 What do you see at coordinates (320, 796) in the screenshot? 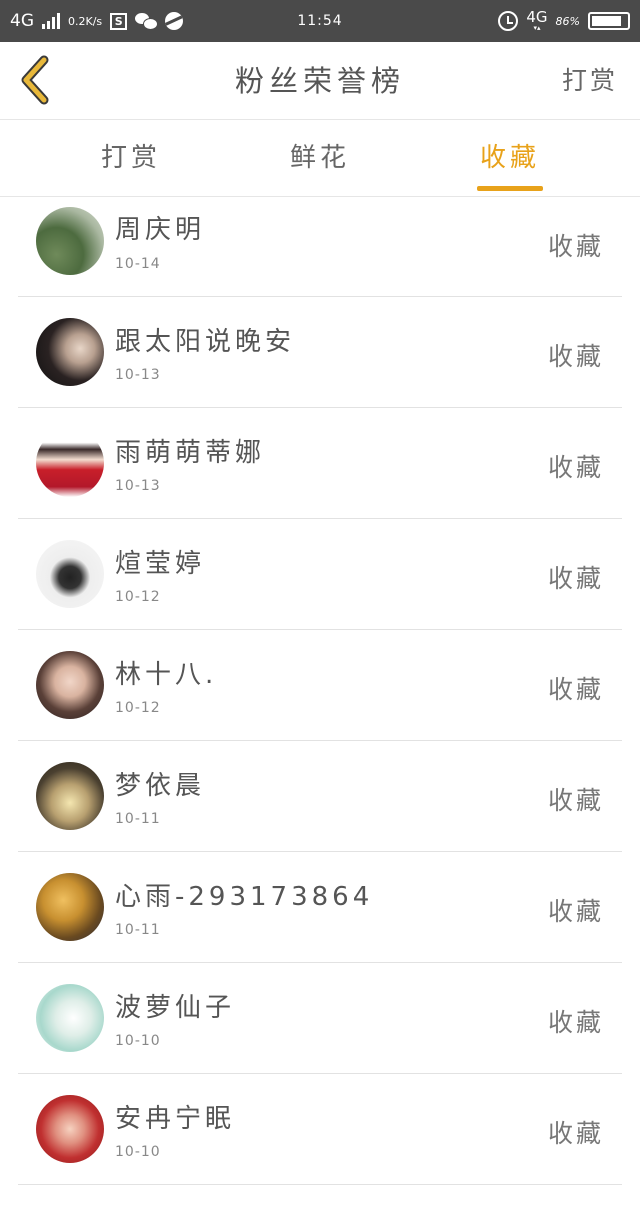
I see `fan-row: 梦依晨 10-11 收藏` at bounding box center [320, 796].